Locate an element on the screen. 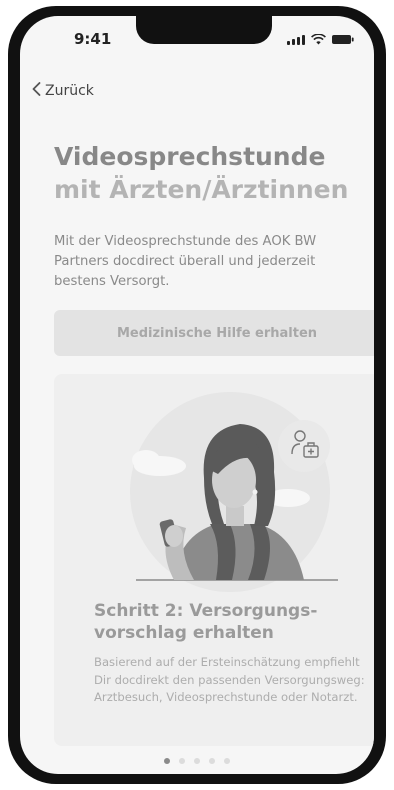 This screenshot has height=790, width=394. carousel-pager is located at coordinates (197, 761).